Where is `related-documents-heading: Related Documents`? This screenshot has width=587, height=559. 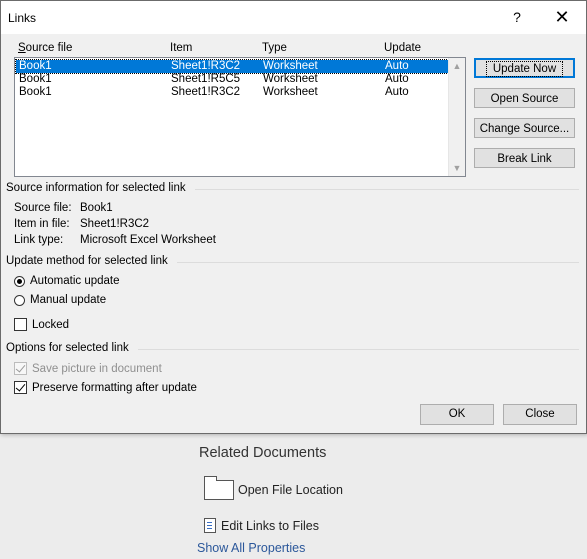
related-documents-heading: Related Documents is located at coordinates (263, 453).